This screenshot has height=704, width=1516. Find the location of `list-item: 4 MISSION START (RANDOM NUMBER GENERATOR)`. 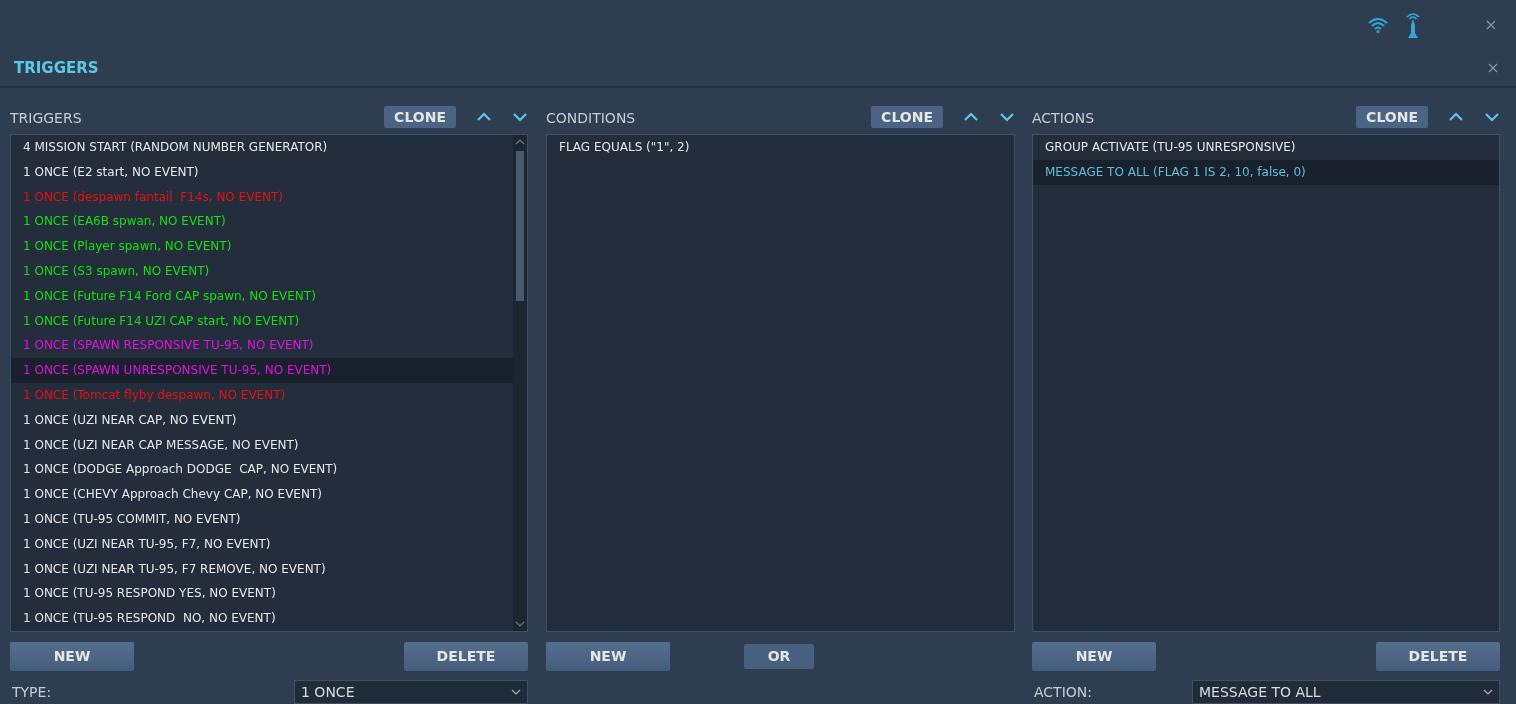

list-item: 4 MISSION START (RANDOM NUMBER GENERATOR) is located at coordinates (262, 147).